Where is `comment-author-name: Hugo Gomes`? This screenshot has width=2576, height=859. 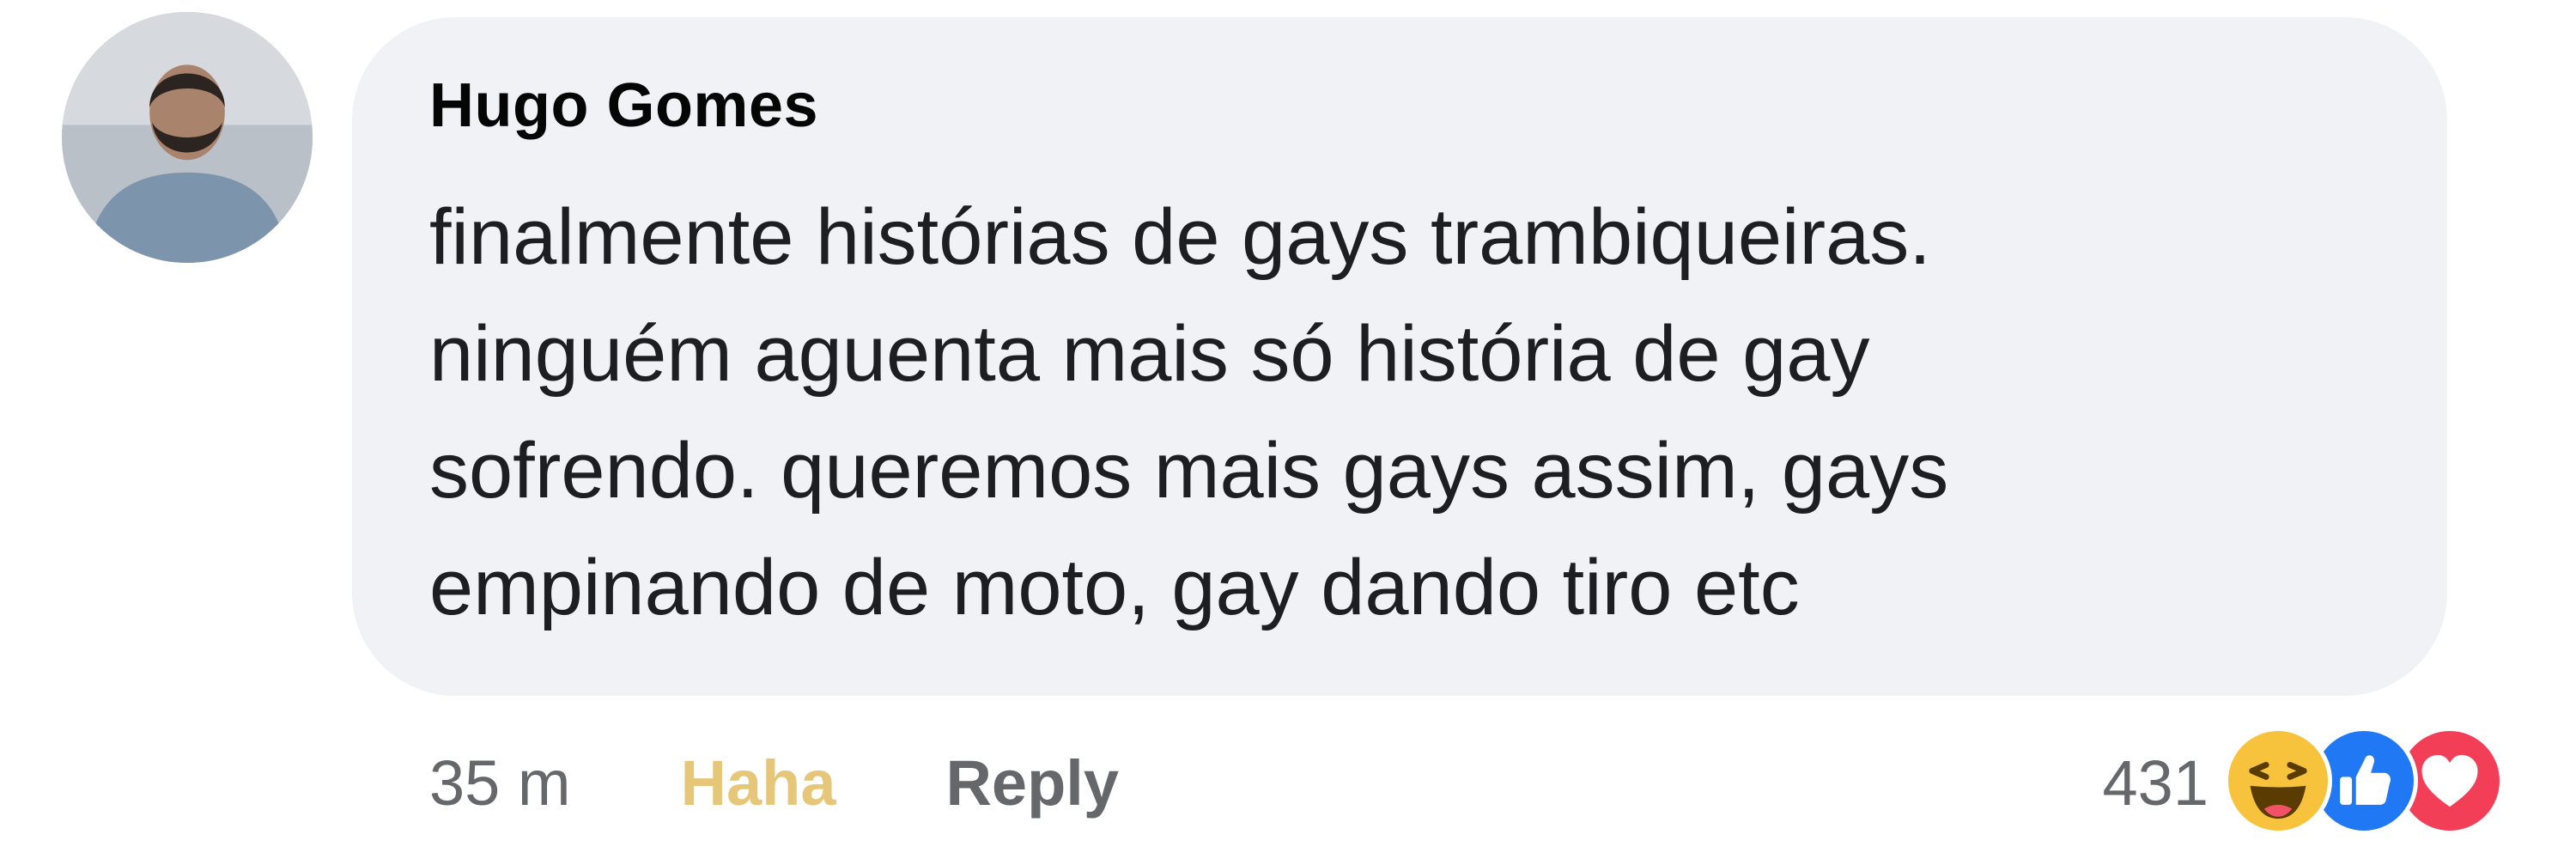
comment-author-name: Hugo Gomes is located at coordinates (623, 106).